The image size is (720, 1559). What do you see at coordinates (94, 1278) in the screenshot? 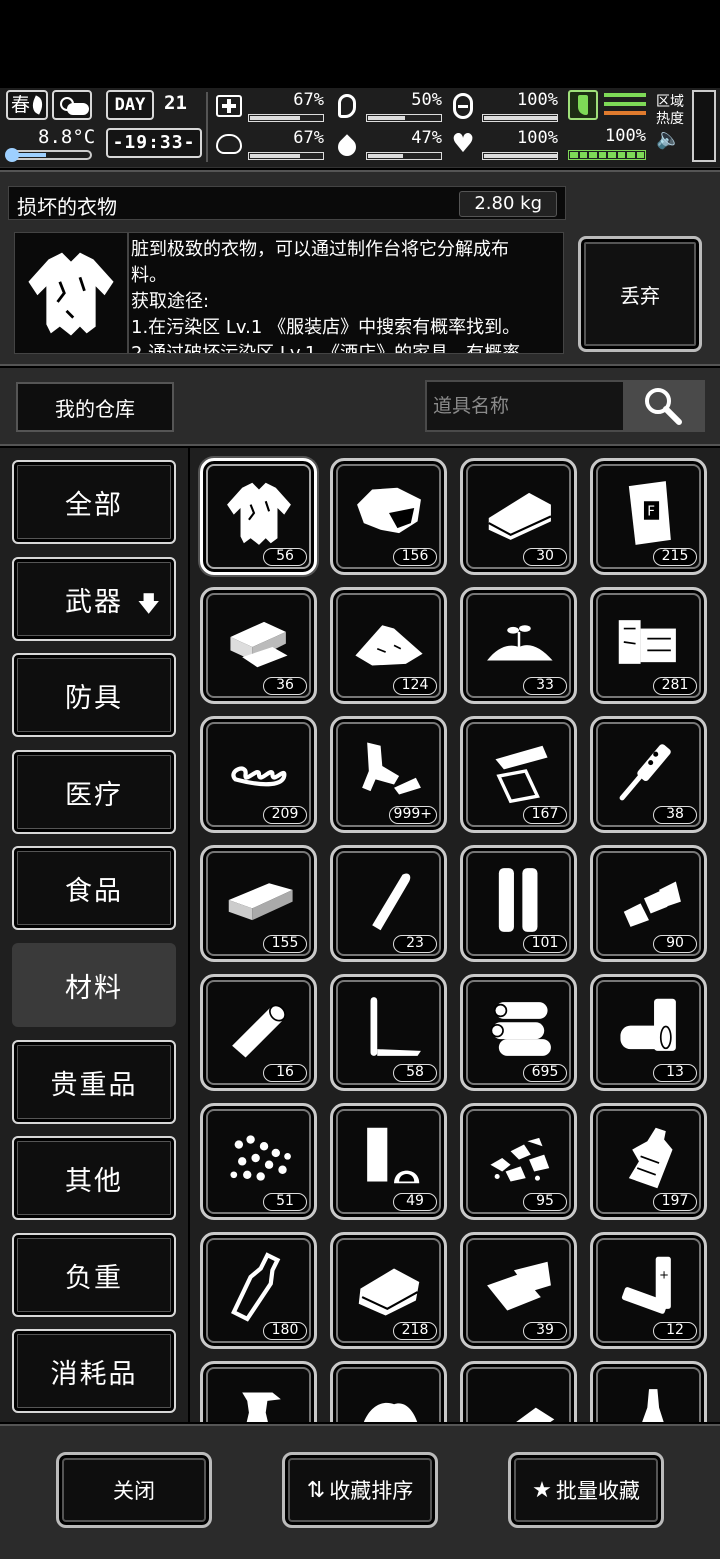
I see `category-label: 负重` at bounding box center [94, 1278].